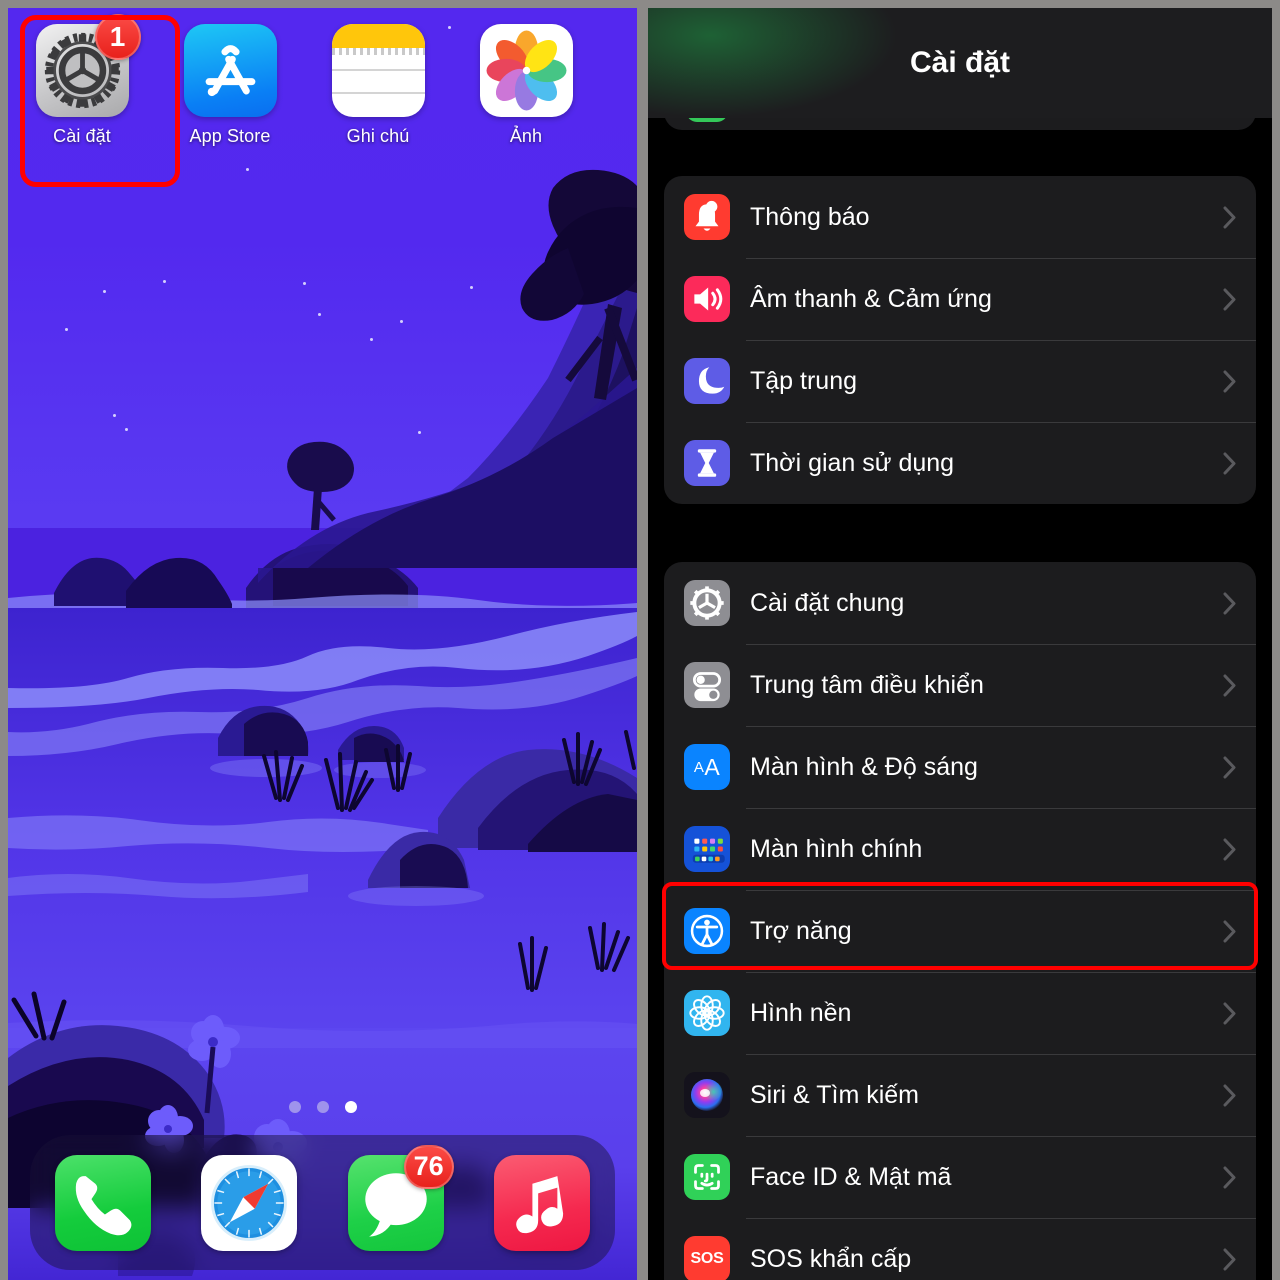 The image size is (1280, 1280). I want to click on page-indicator, so click(322, 1107).